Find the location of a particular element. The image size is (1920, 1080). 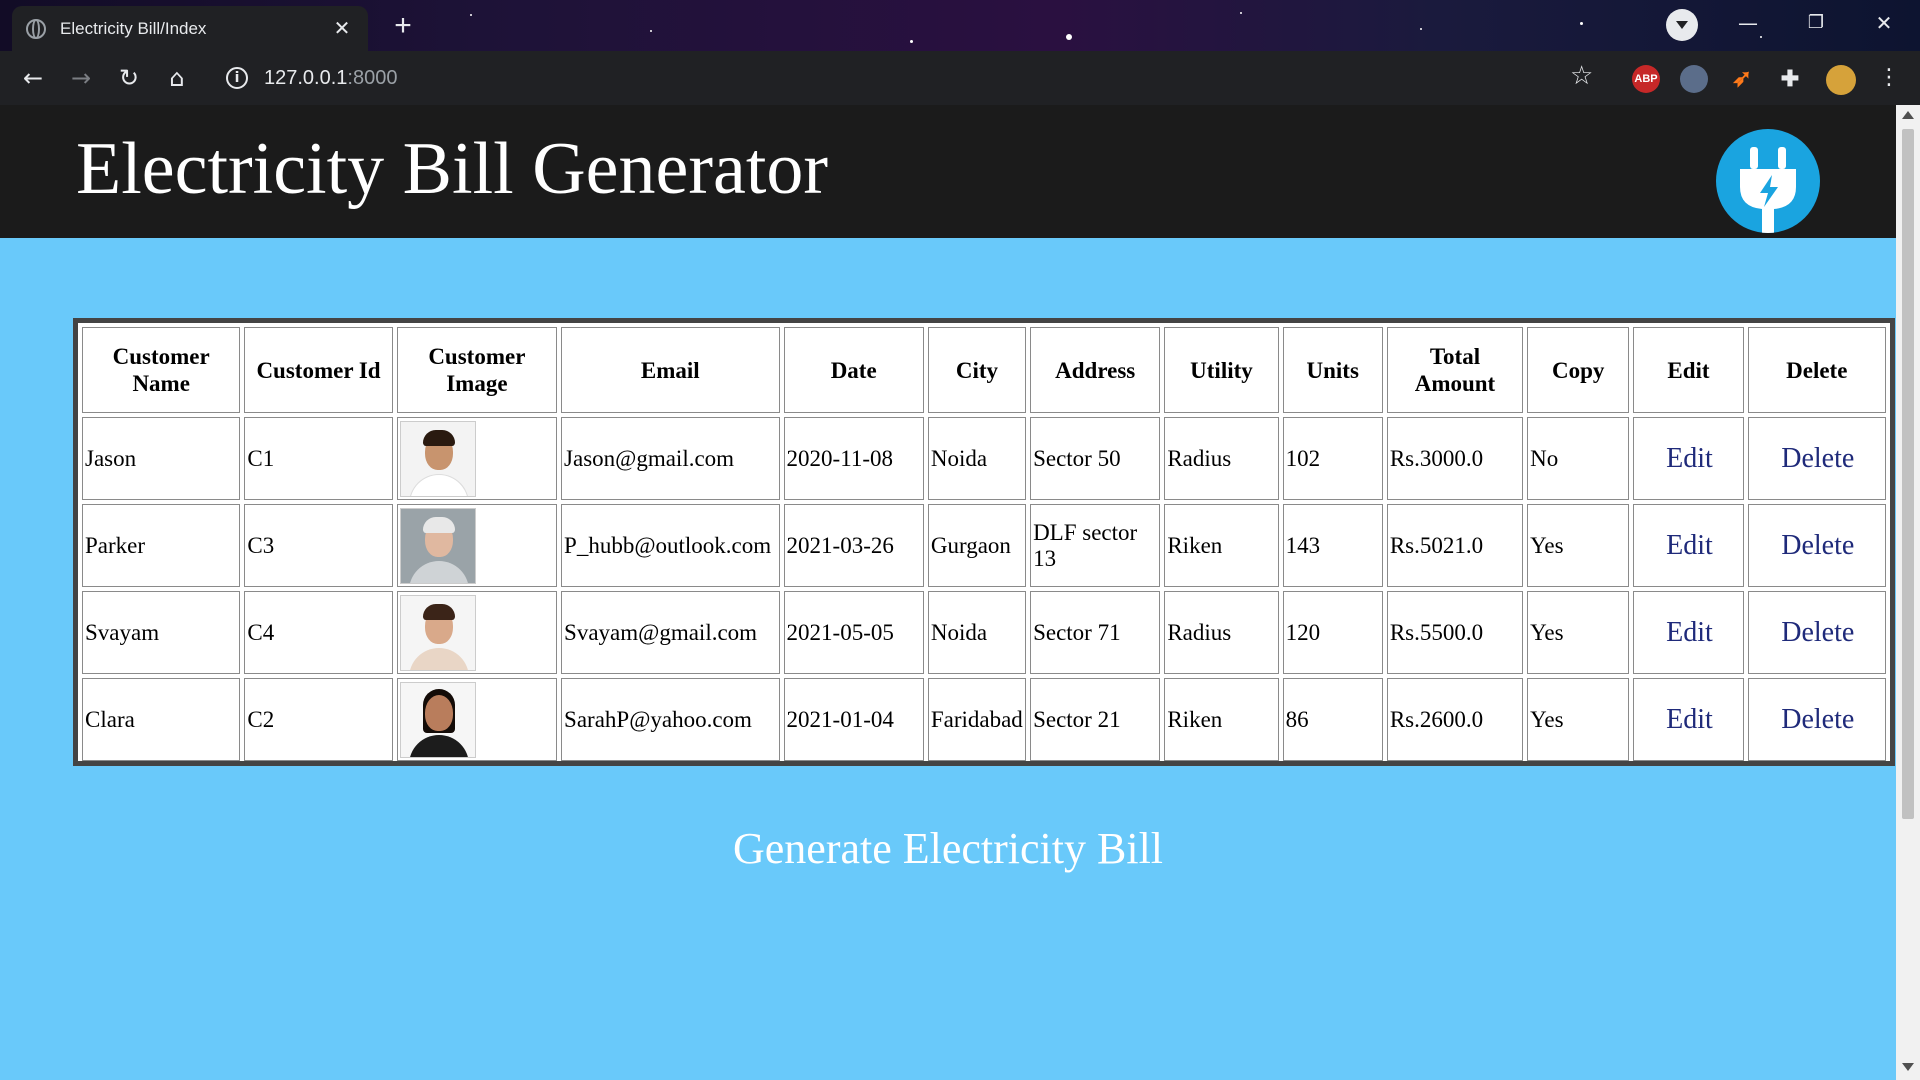

address-cell: Sector 50 is located at coordinates (1095, 458).